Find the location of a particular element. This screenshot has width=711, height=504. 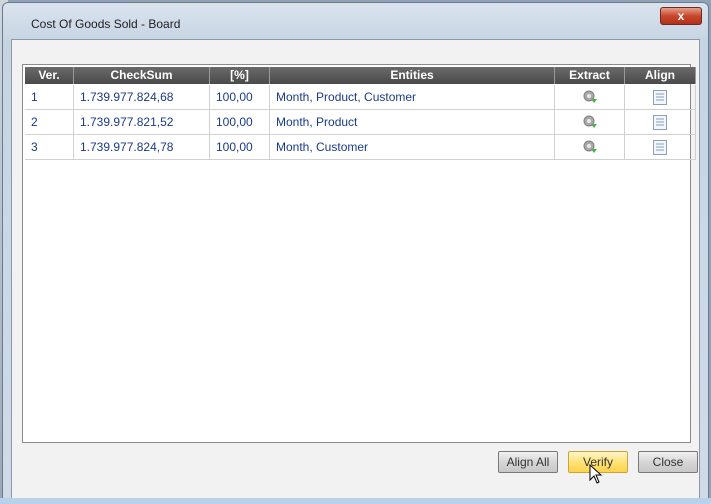

cell-ver: 3 is located at coordinates (49, 147).